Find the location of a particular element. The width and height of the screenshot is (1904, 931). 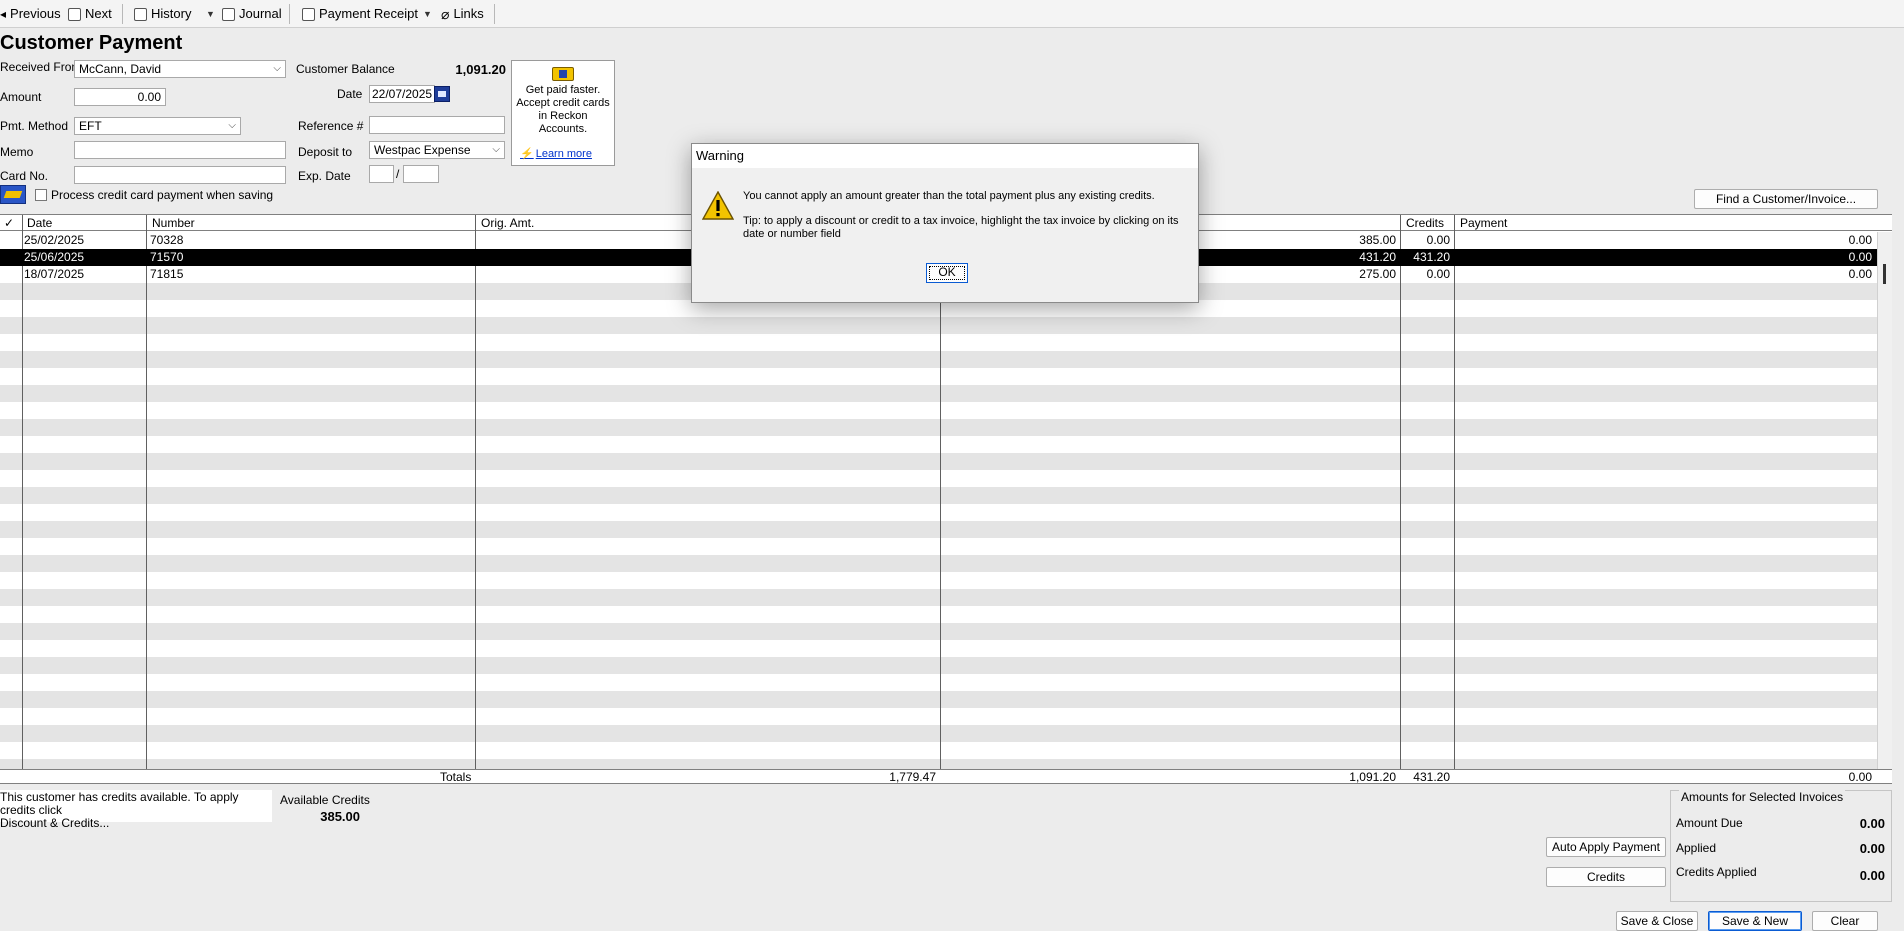

deposit-to-label: Deposit to is located at coordinates (325, 152).